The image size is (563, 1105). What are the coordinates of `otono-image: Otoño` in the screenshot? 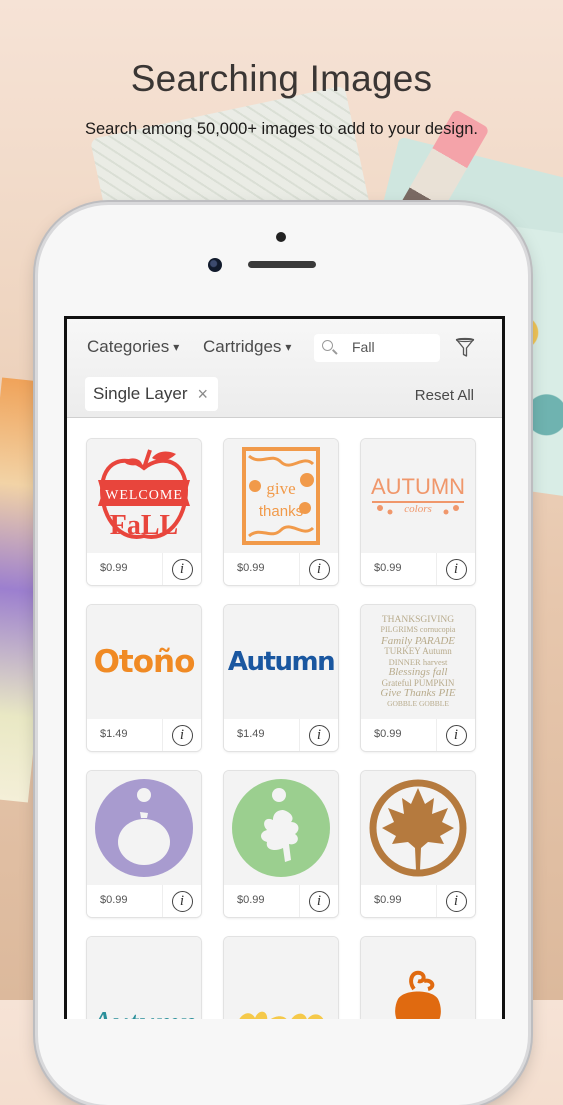 It's located at (144, 662).